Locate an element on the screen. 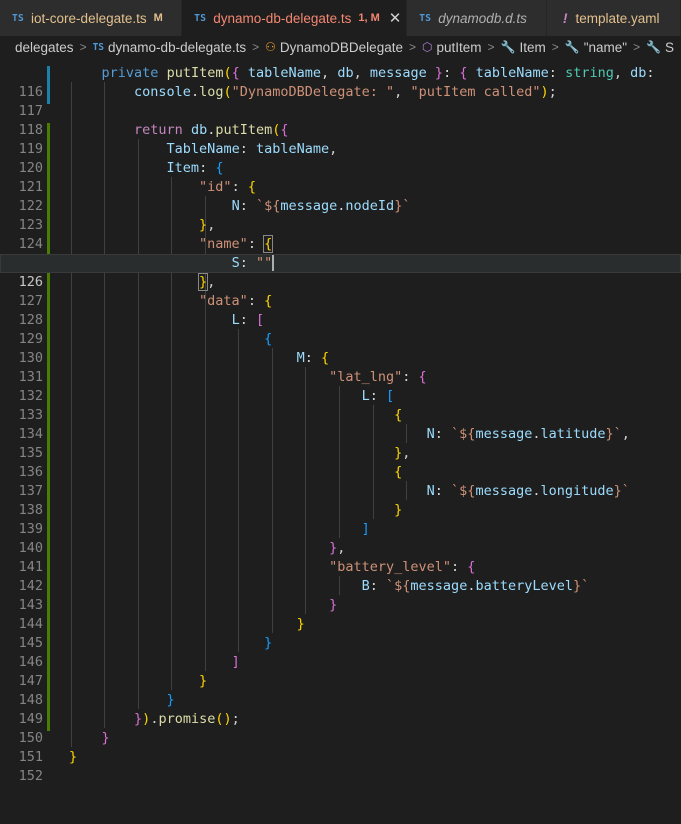  code-line: 143 B: `${message.batteryLevel}` is located at coordinates (340, 595).